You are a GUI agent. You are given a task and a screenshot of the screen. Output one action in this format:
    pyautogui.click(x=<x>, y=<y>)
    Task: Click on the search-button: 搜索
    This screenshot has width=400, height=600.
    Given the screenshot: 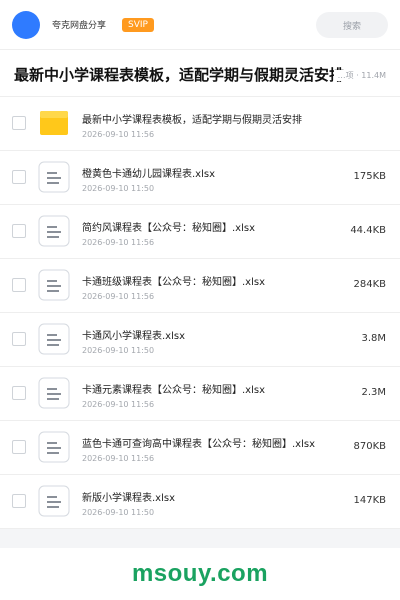 What is the action you would take?
    pyautogui.click(x=352, y=25)
    